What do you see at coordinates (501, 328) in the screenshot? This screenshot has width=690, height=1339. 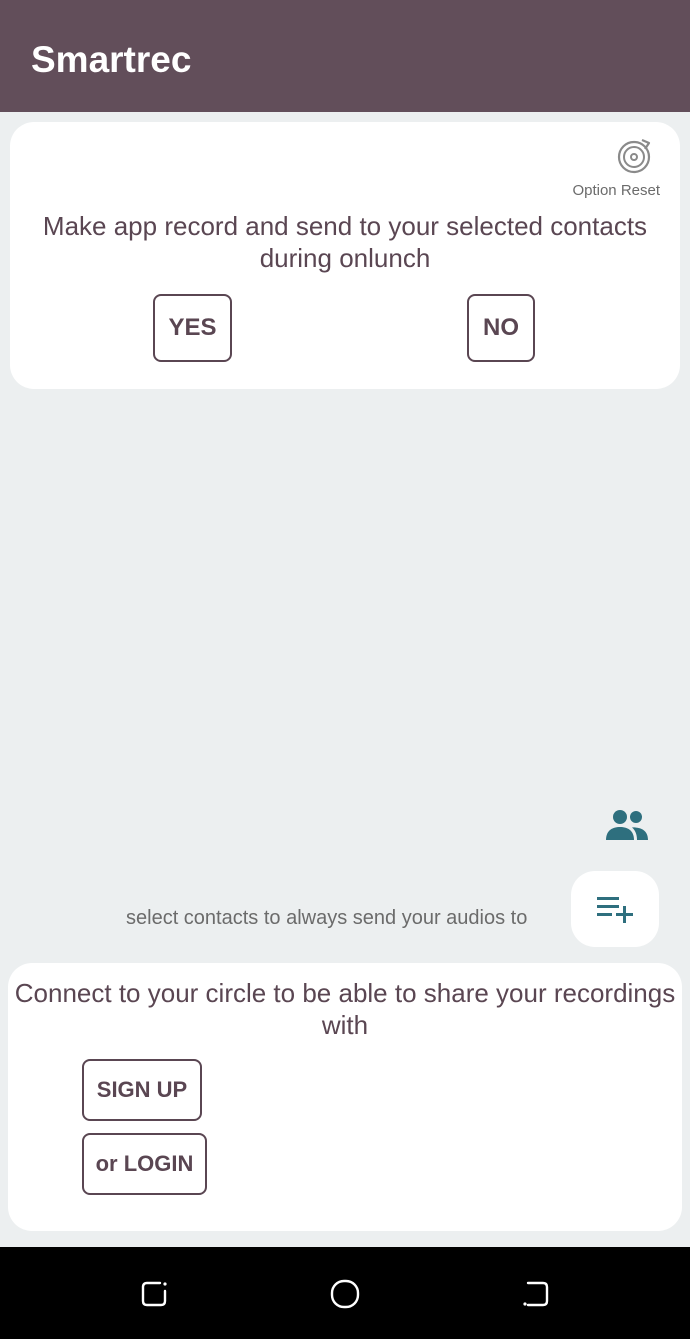 I see `no-button: NO` at bounding box center [501, 328].